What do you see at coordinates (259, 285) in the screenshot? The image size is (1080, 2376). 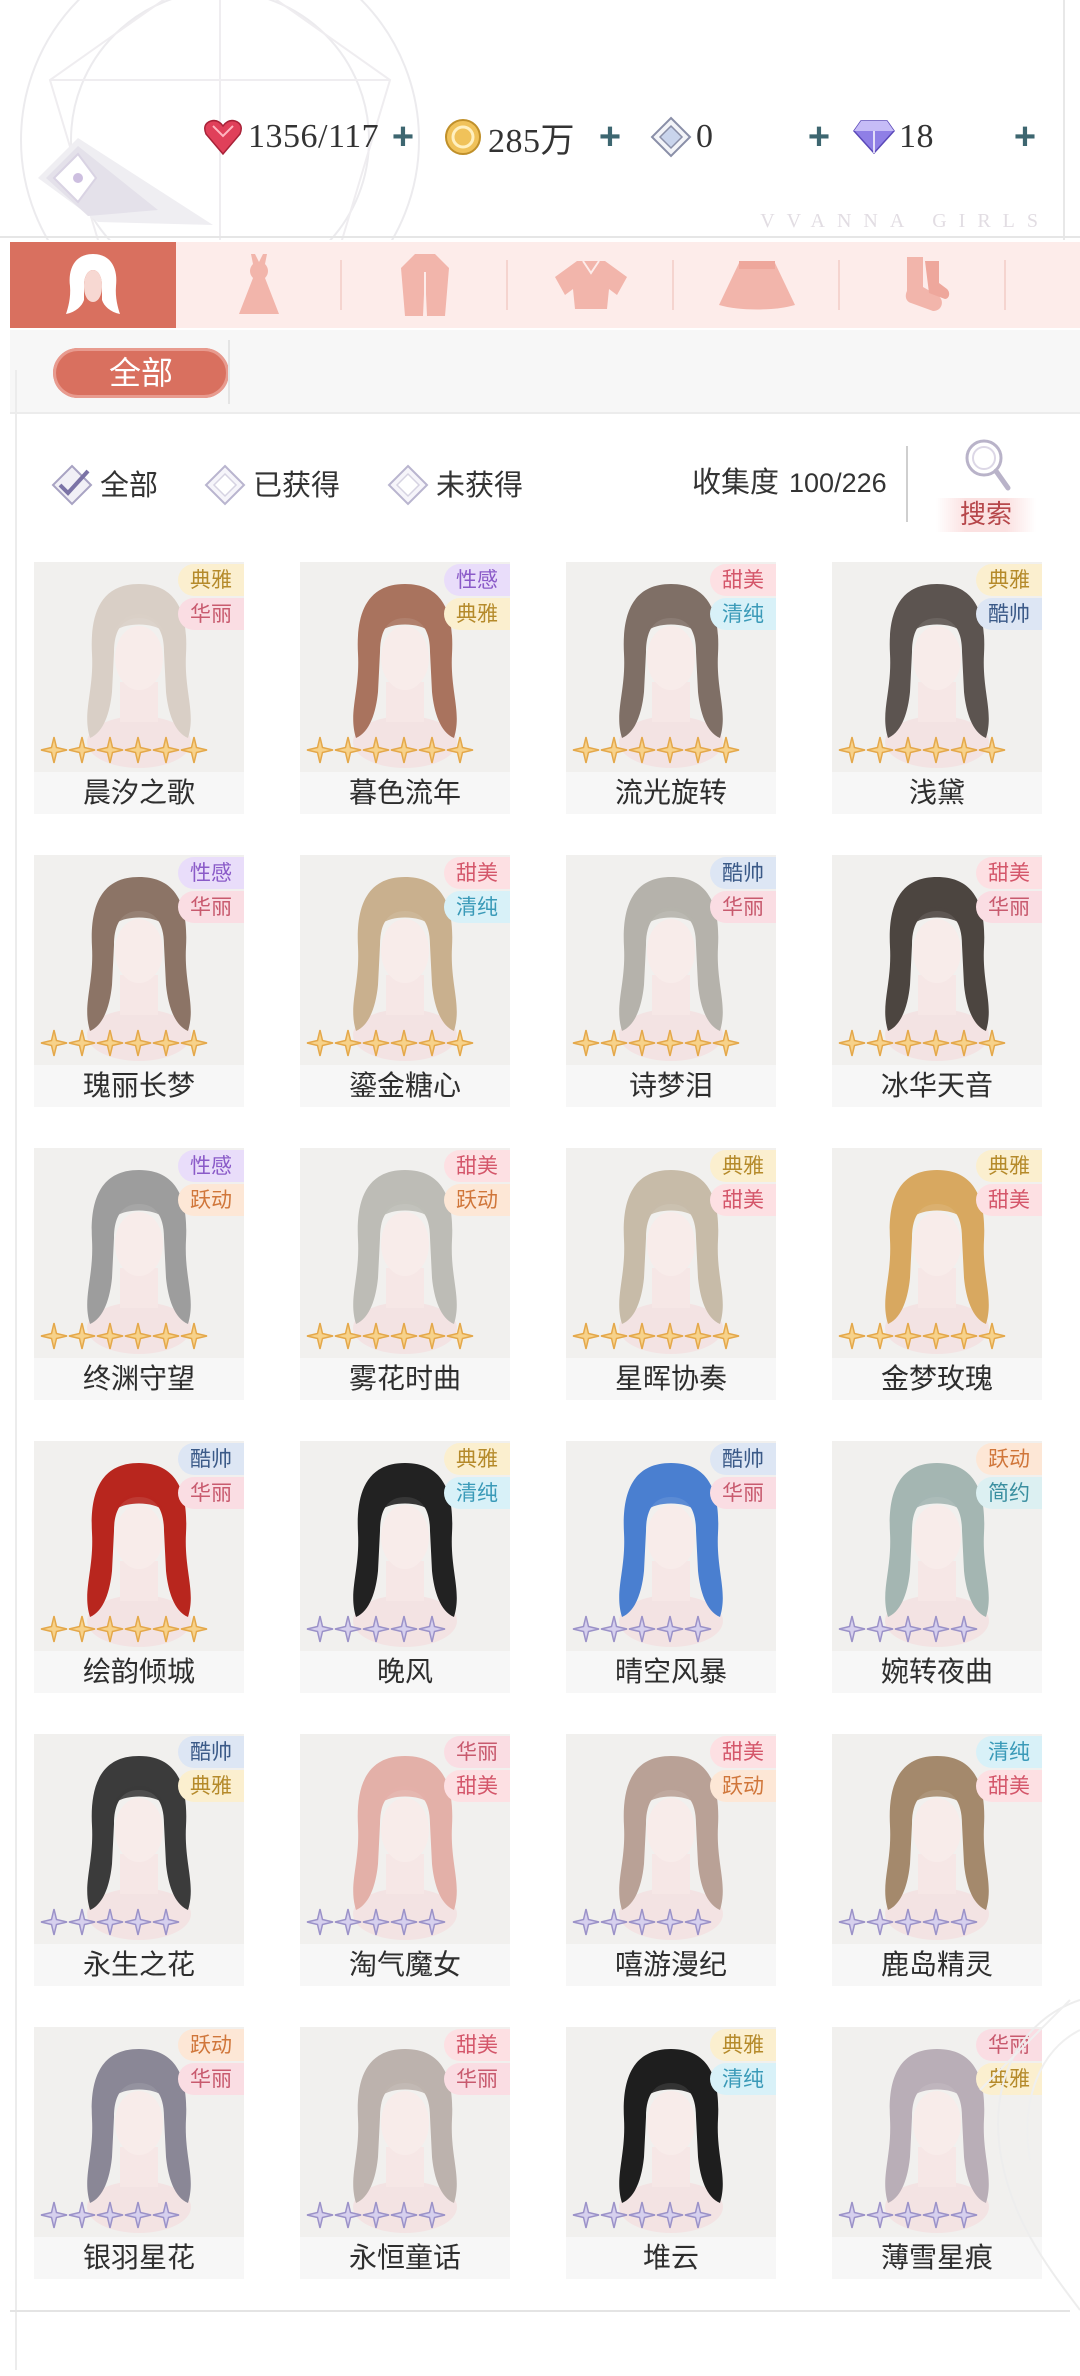 I see `tab-dress` at bounding box center [259, 285].